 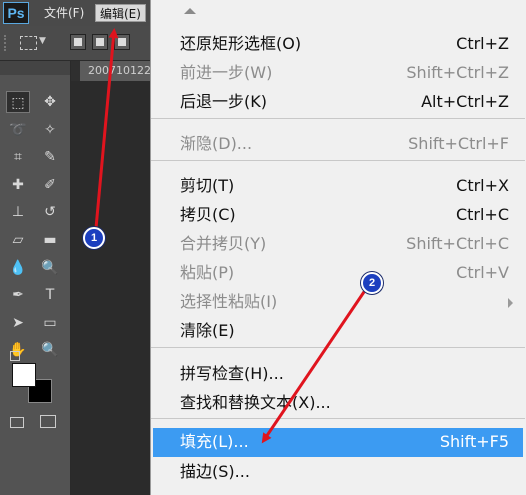 I want to click on menu-item: 渐隐(D)... Shift+Ctrl+F, so click(x=338, y=144).